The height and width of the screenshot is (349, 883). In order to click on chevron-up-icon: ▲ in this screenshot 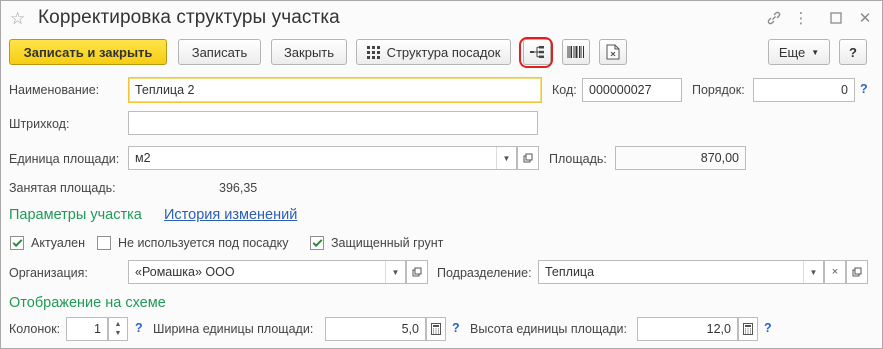, I will do `click(118, 324)`.